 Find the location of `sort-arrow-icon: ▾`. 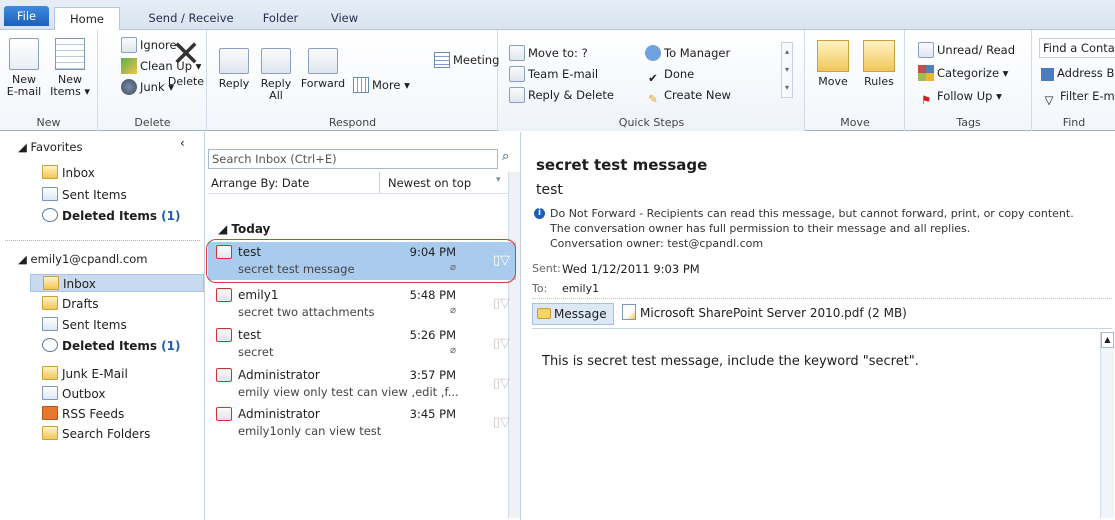

sort-arrow-icon: ▾ is located at coordinates (498, 180).